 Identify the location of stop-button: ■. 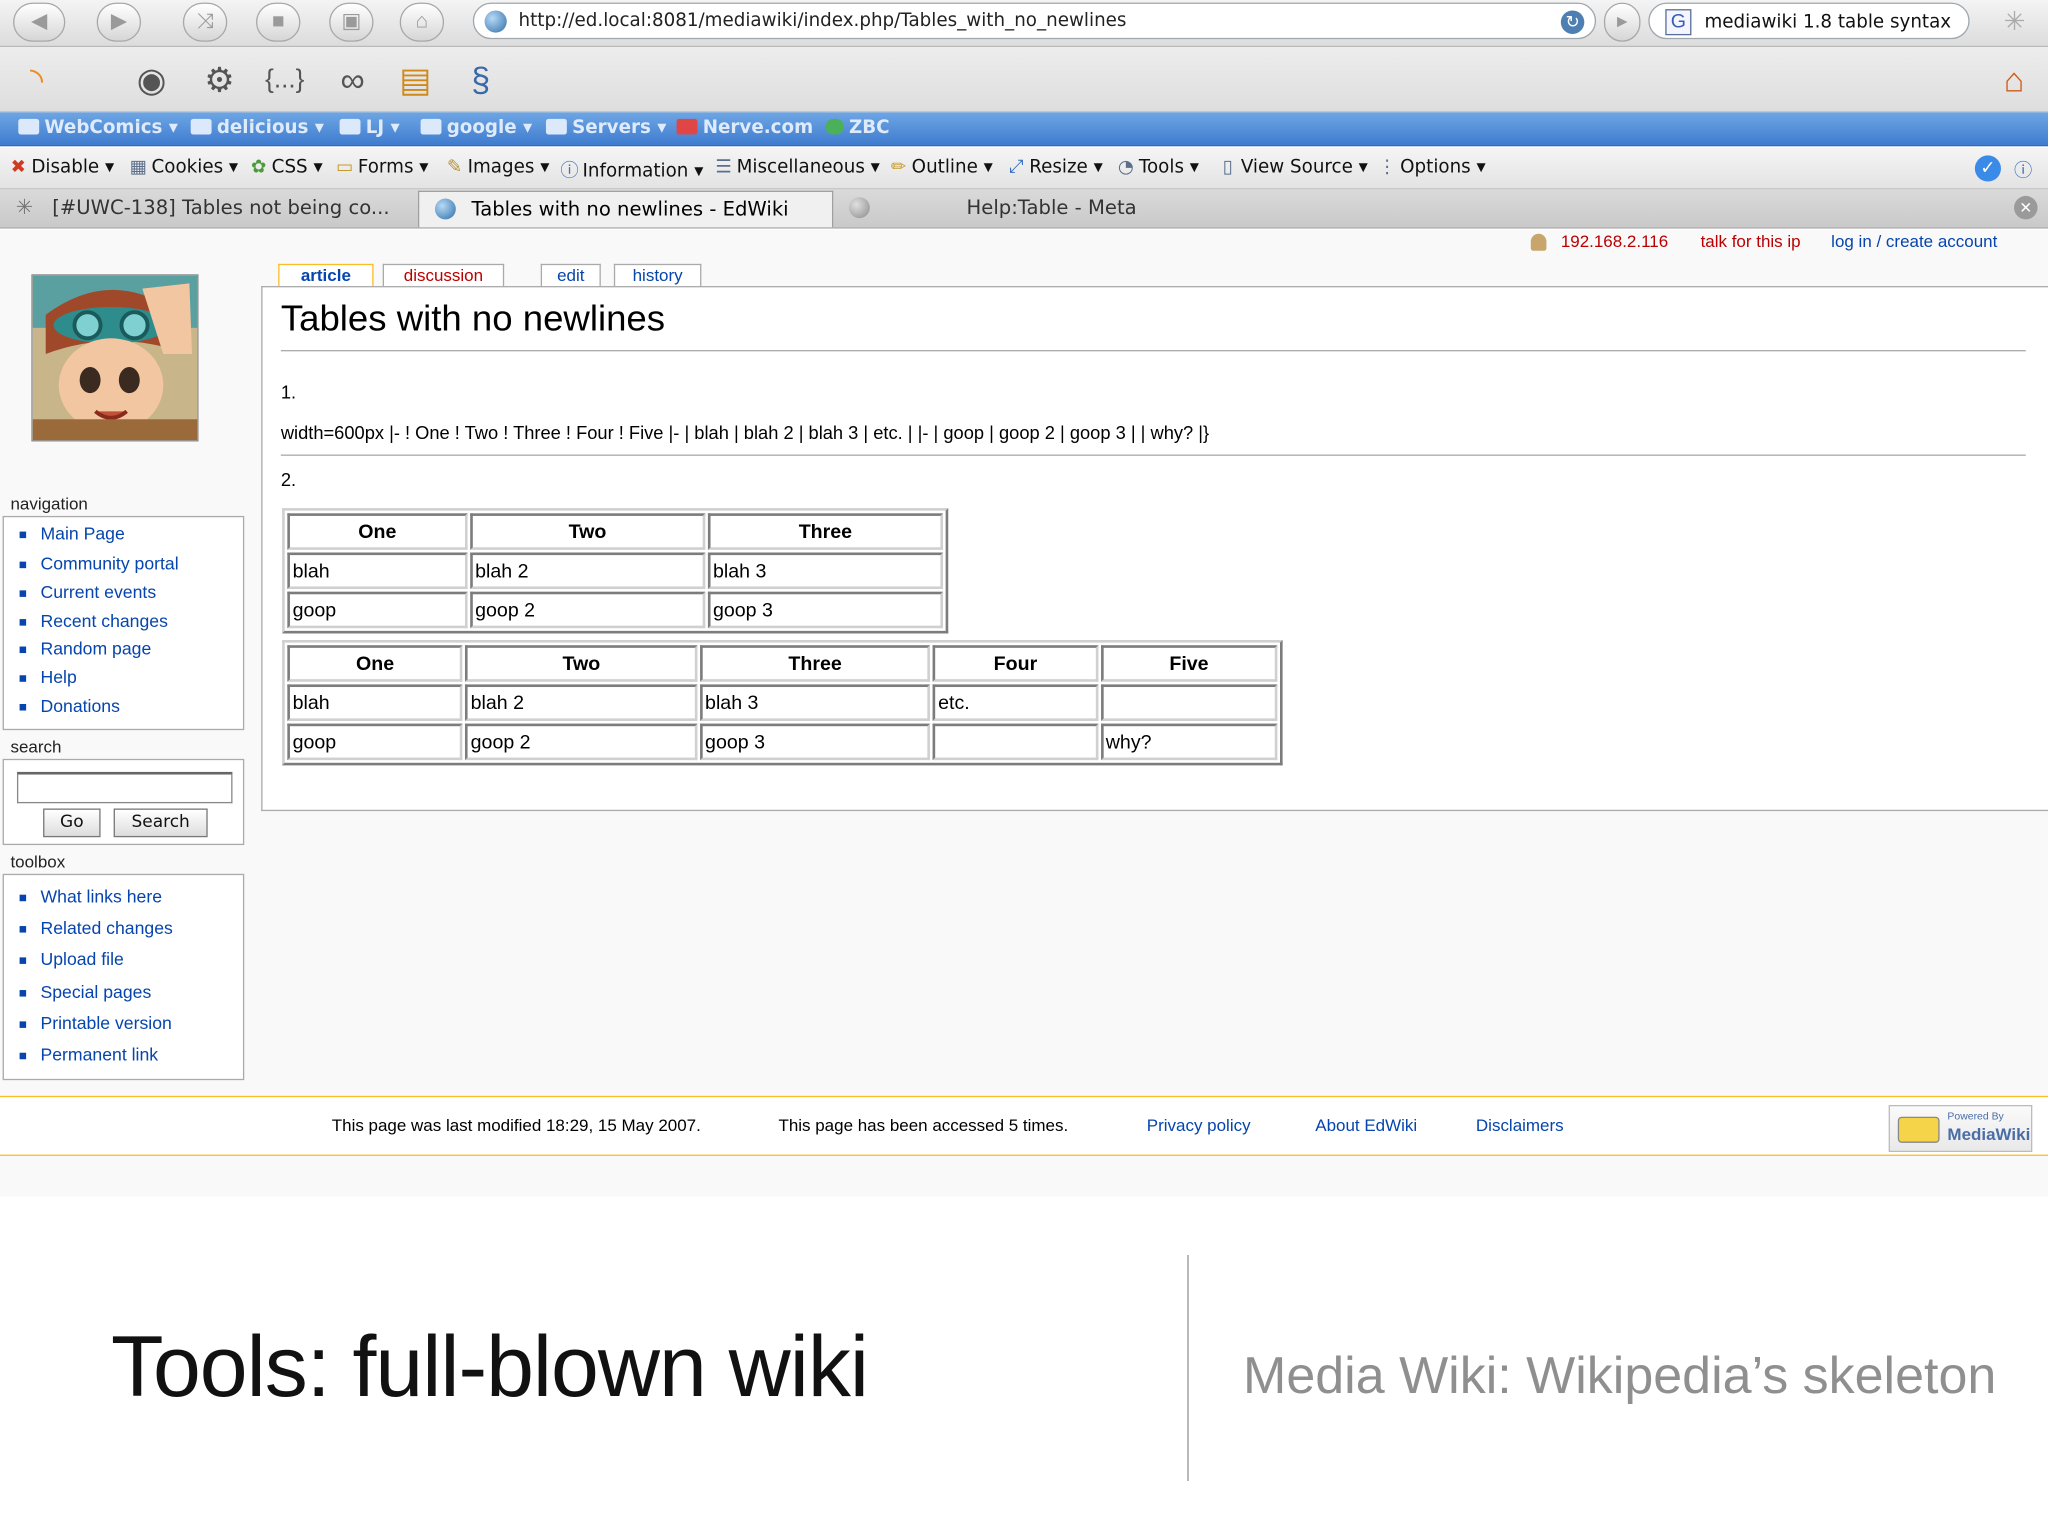
(278, 22).